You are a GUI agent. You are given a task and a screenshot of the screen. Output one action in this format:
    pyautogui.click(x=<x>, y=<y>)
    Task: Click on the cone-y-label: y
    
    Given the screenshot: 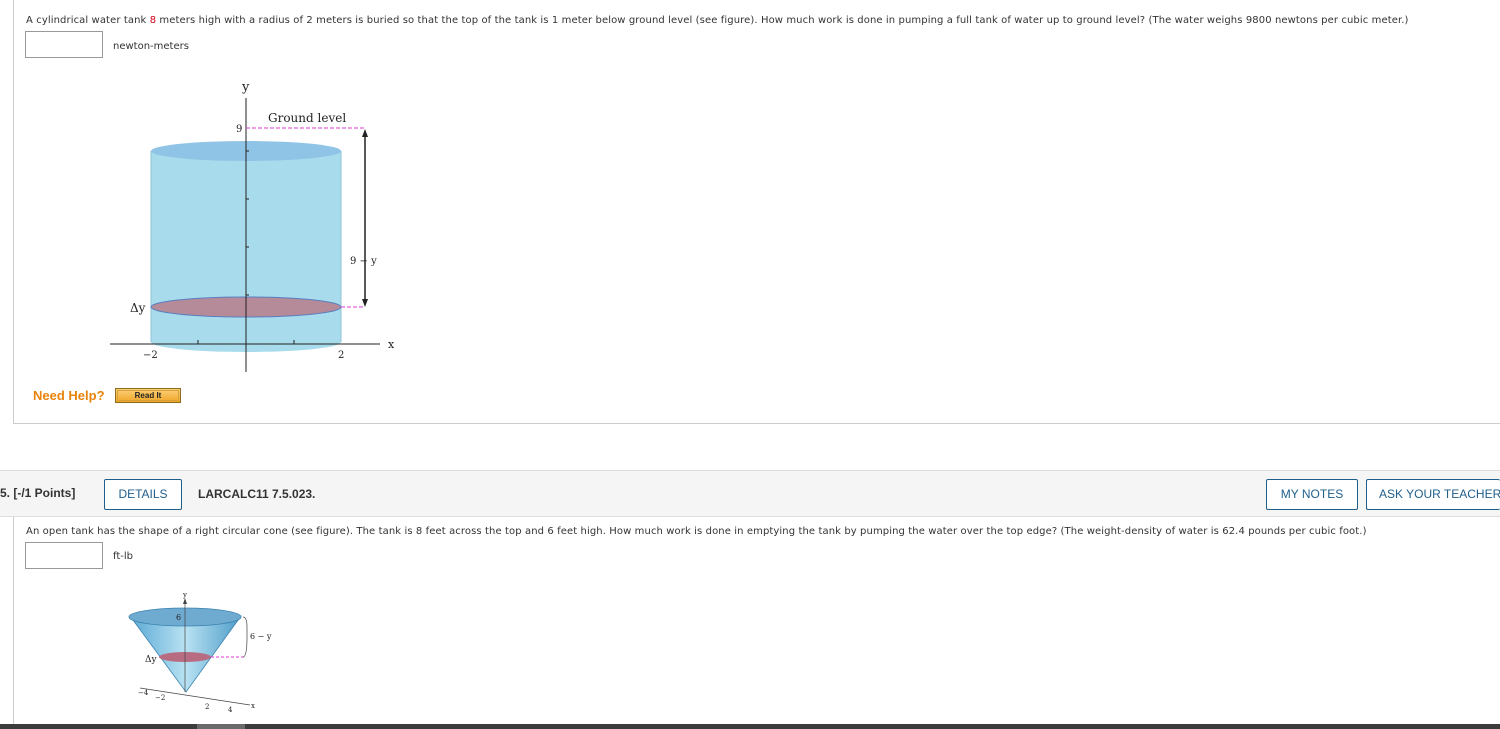 What is the action you would take?
    pyautogui.click(x=184, y=595)
    